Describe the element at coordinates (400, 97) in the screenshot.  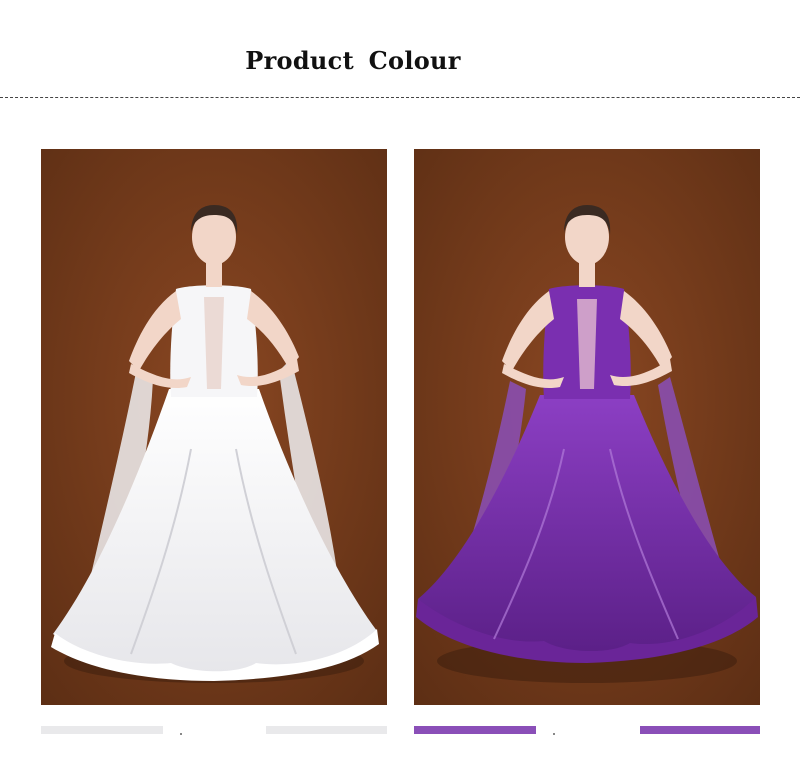
I see `section-divider` at that location.